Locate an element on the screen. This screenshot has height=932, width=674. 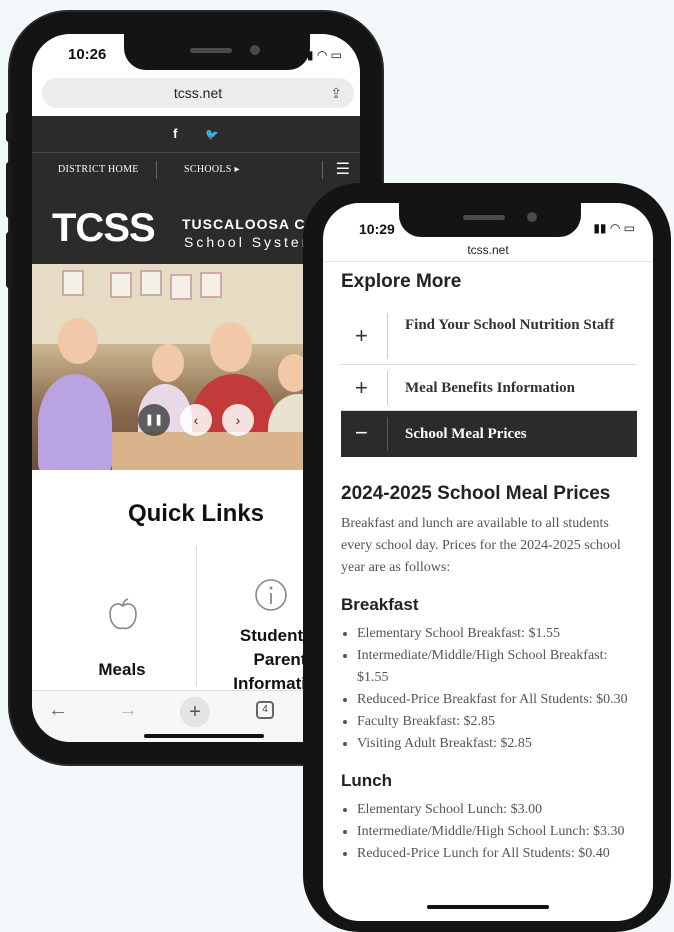
back-arrow-icon: ← is located at coordinates (58, 710).